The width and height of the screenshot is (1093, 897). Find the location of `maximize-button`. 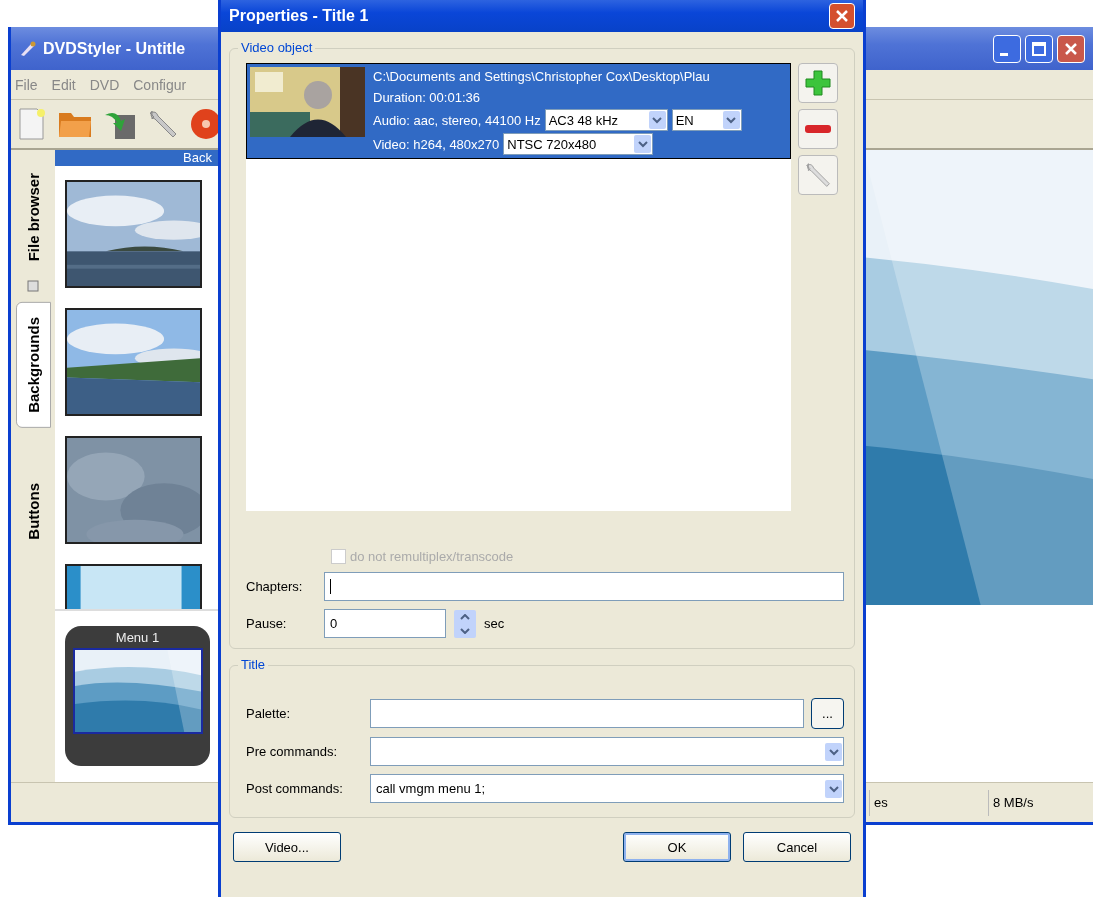

maximize-button is located at coordinates (1039, 48).